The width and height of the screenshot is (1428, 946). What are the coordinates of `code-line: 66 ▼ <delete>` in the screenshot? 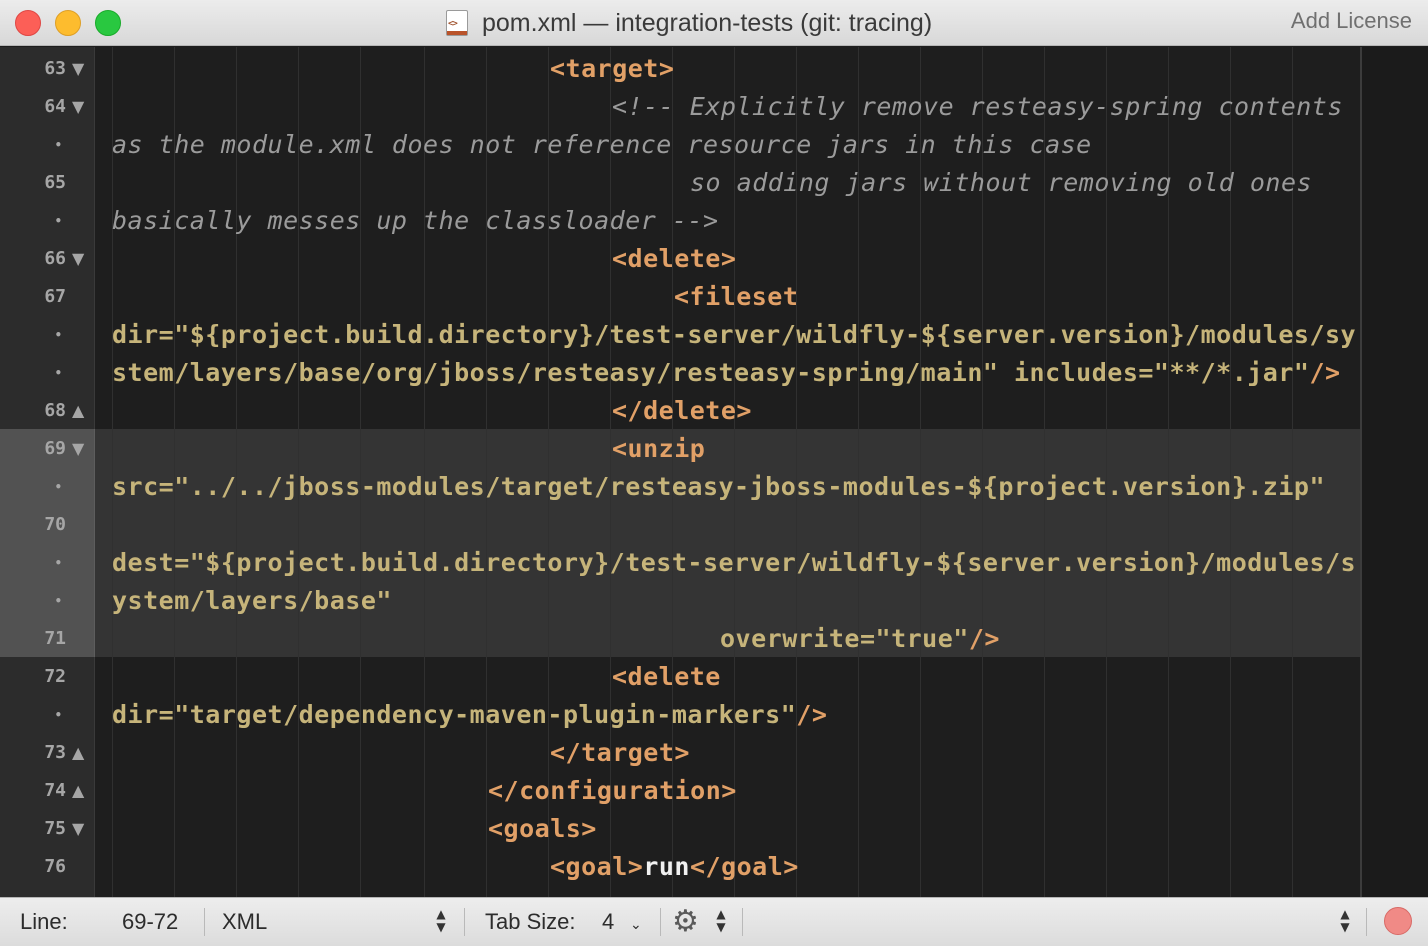 It's located at (714, 259).